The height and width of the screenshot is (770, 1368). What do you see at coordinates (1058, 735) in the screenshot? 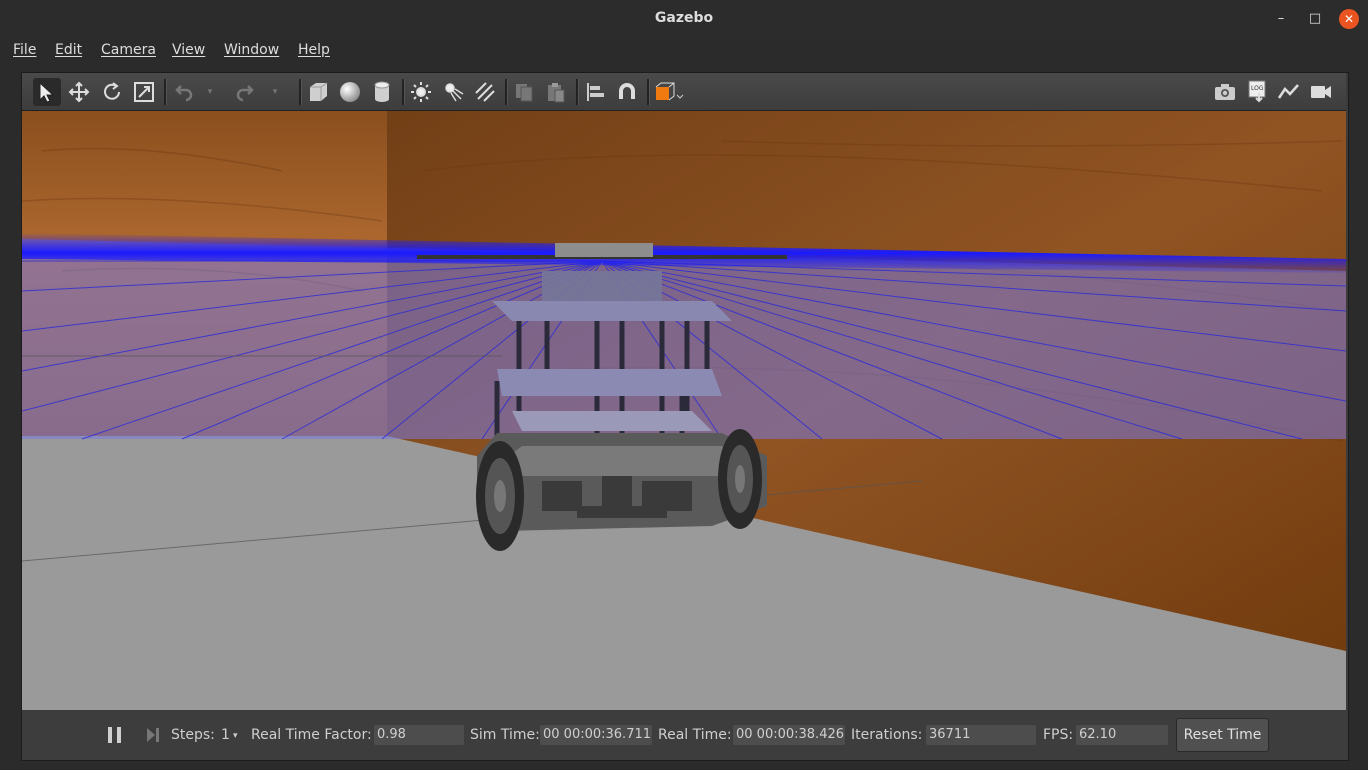
I see `fps-label: FPS:` at bounding box center [1058, 735].